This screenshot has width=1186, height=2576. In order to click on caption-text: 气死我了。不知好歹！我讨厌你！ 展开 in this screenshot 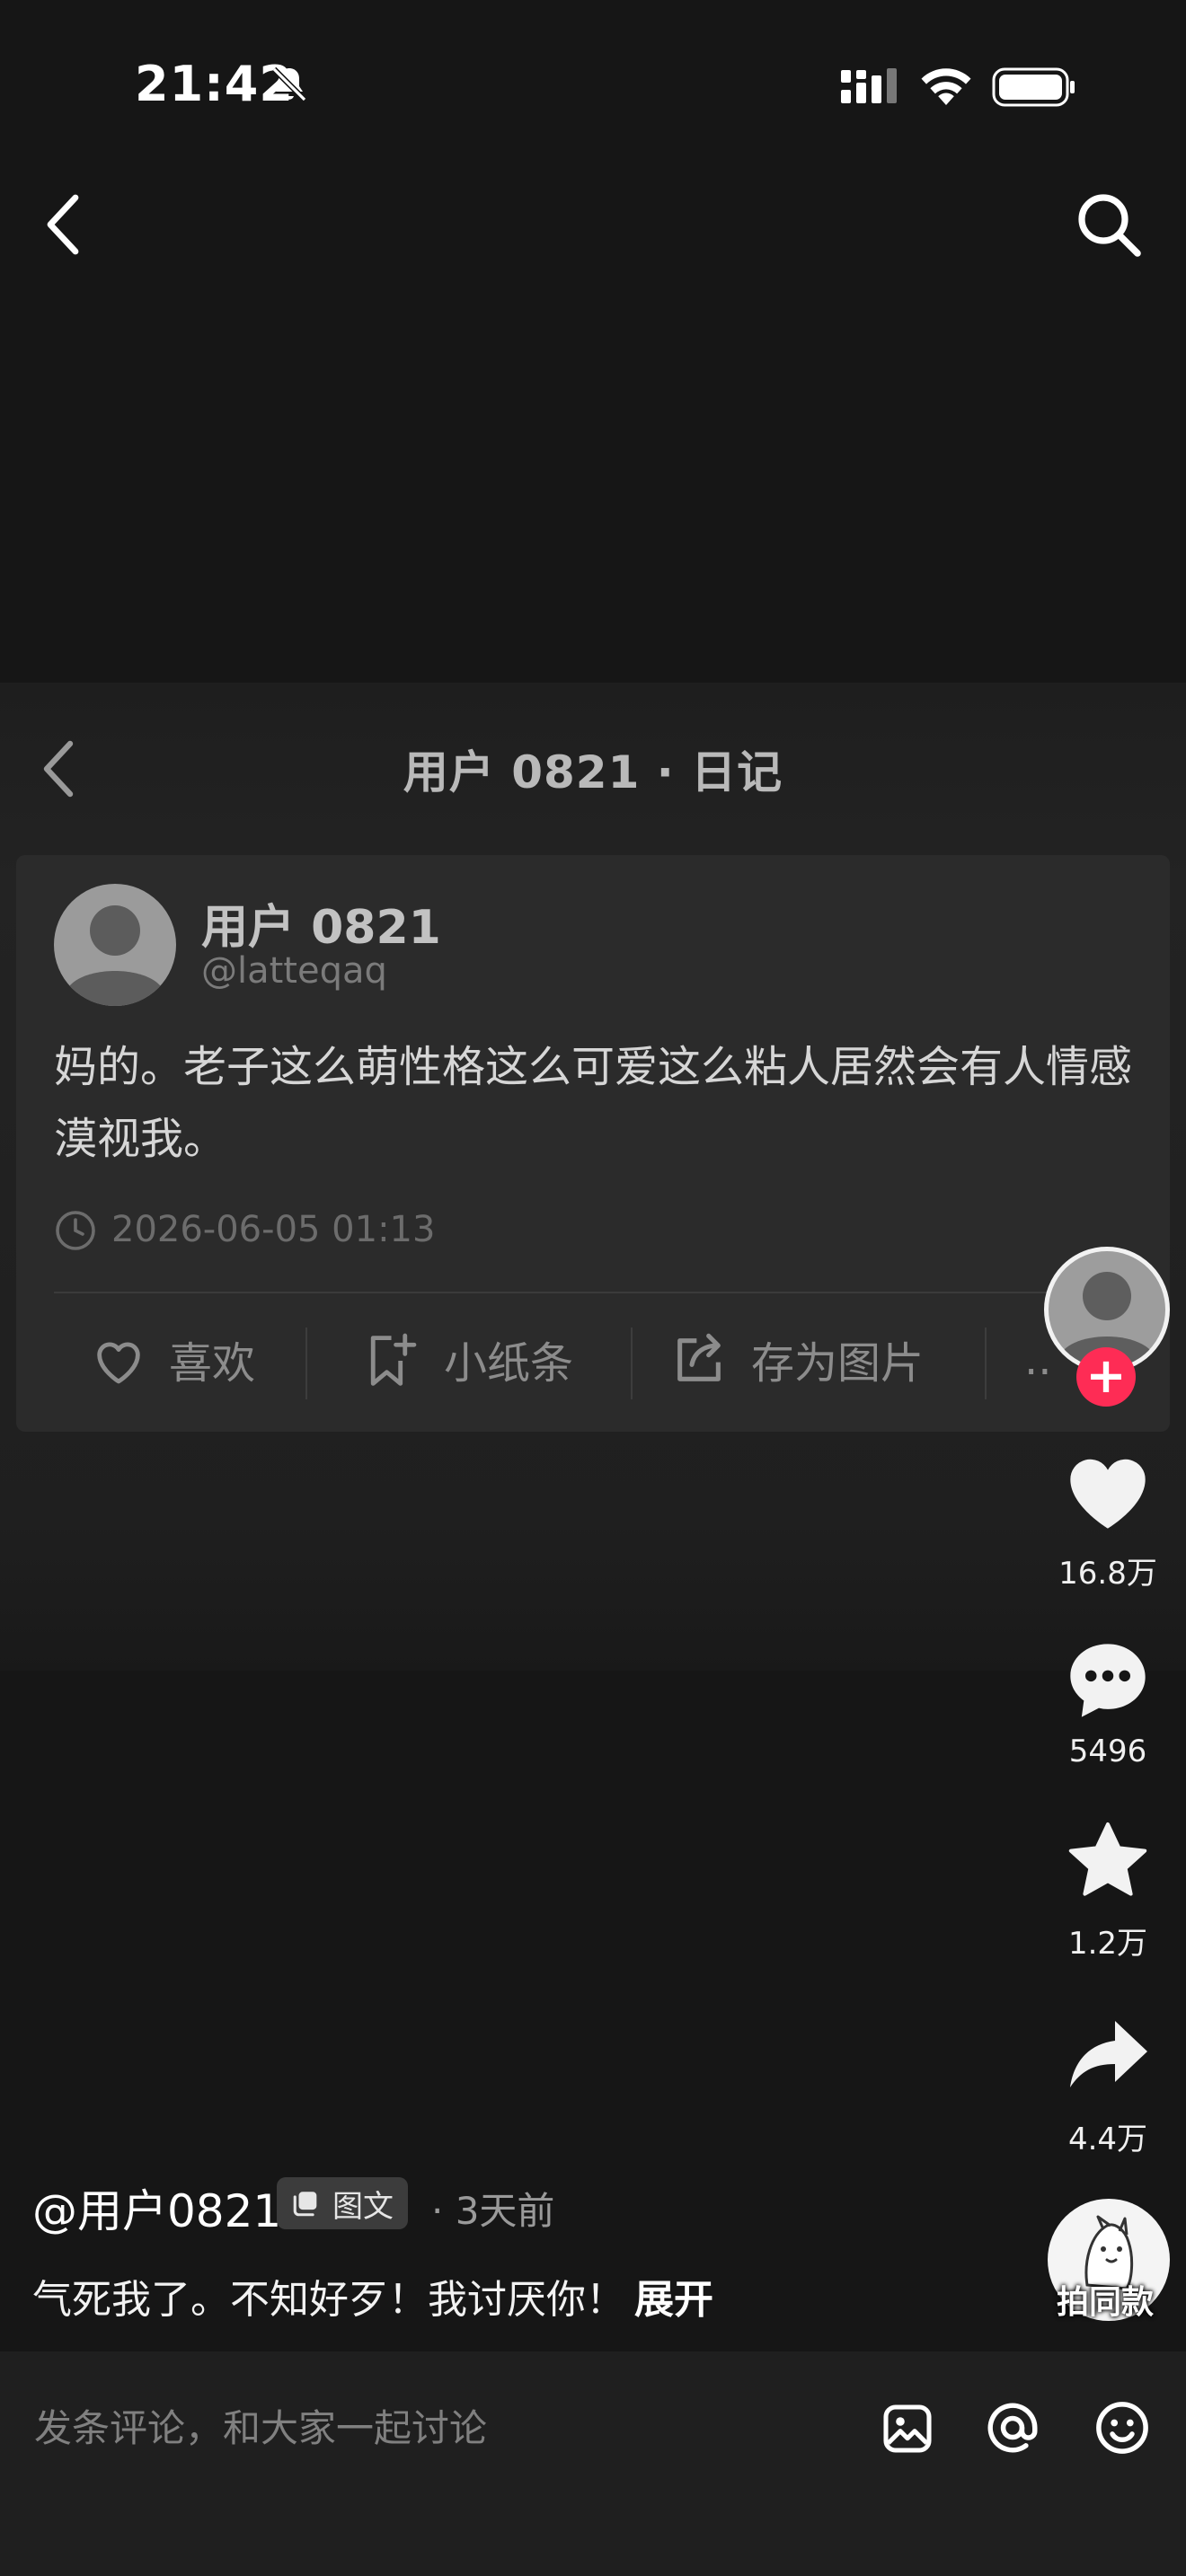, I will do `click(372, 2296)`.